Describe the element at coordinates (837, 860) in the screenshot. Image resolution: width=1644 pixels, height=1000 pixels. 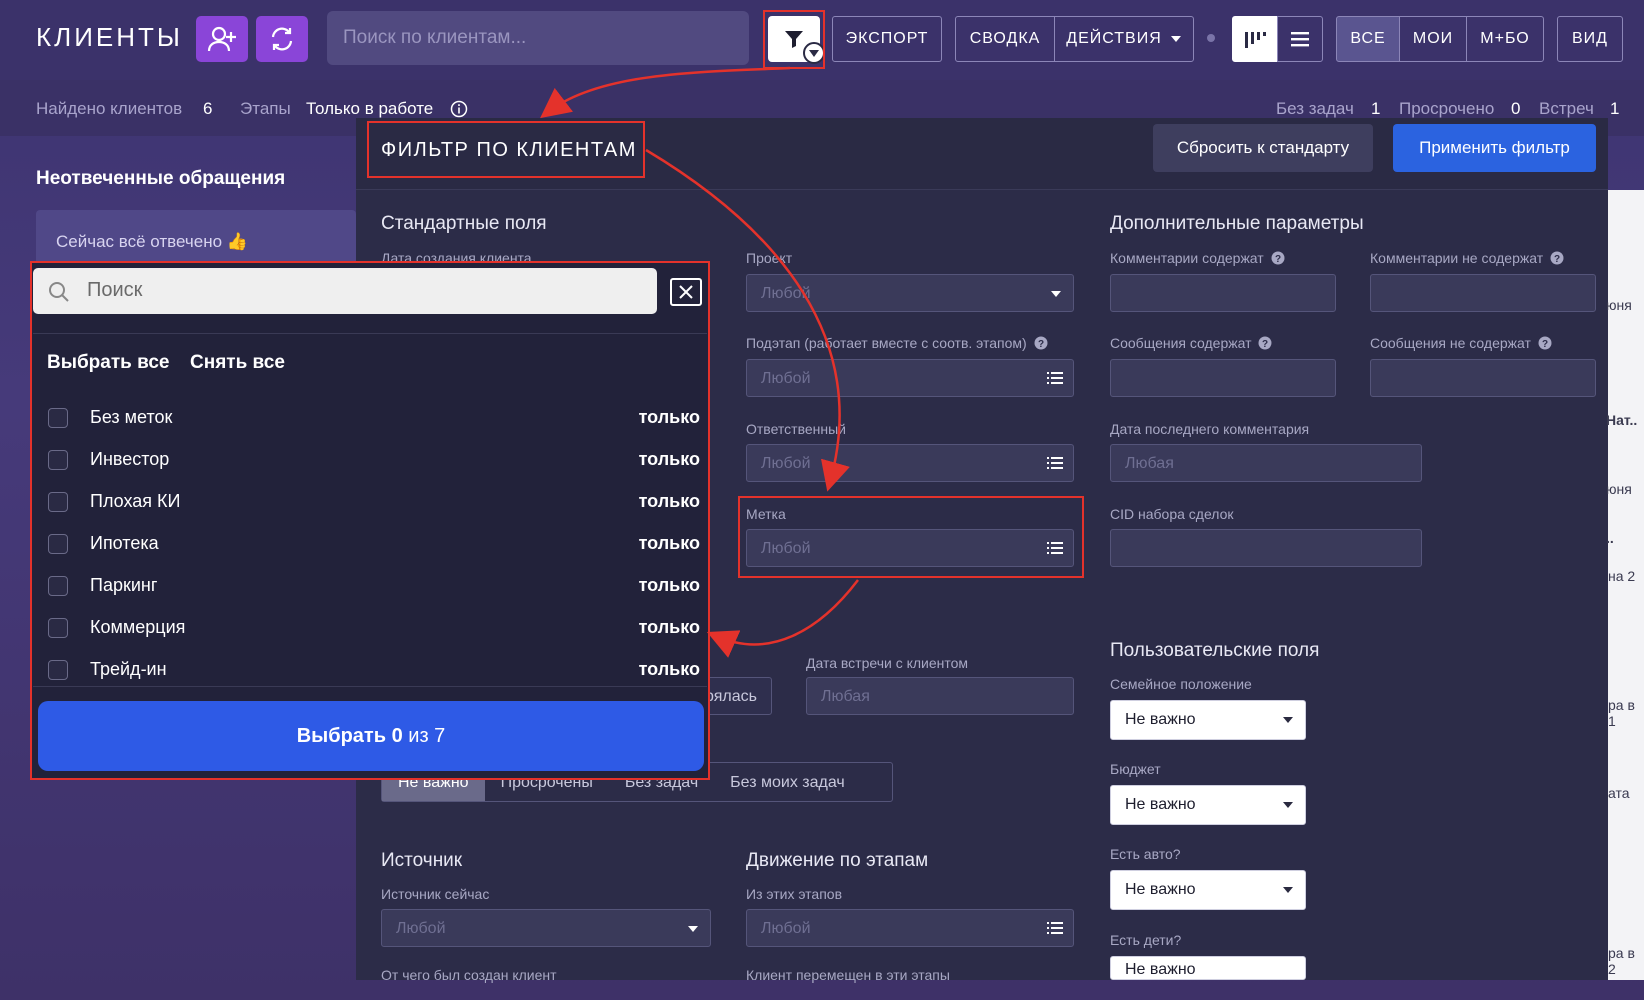
I see `stages-move-title: Движение по этапам` at that location.